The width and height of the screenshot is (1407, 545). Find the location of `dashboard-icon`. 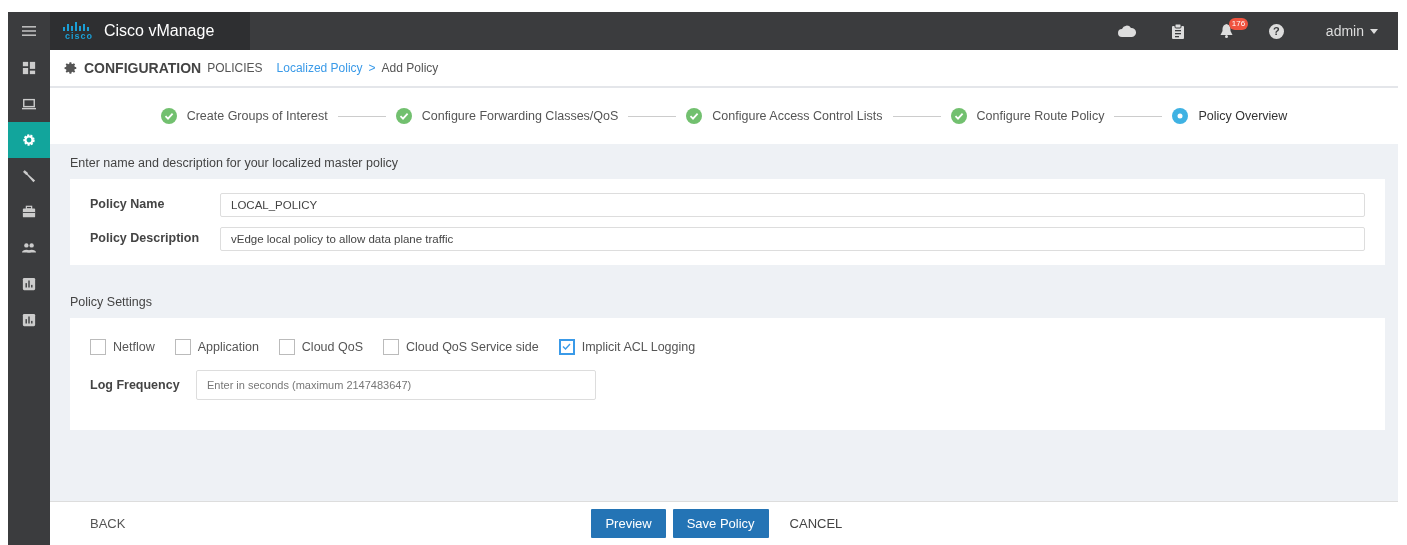

dashboard-icon is located at coordinates (29, 68).